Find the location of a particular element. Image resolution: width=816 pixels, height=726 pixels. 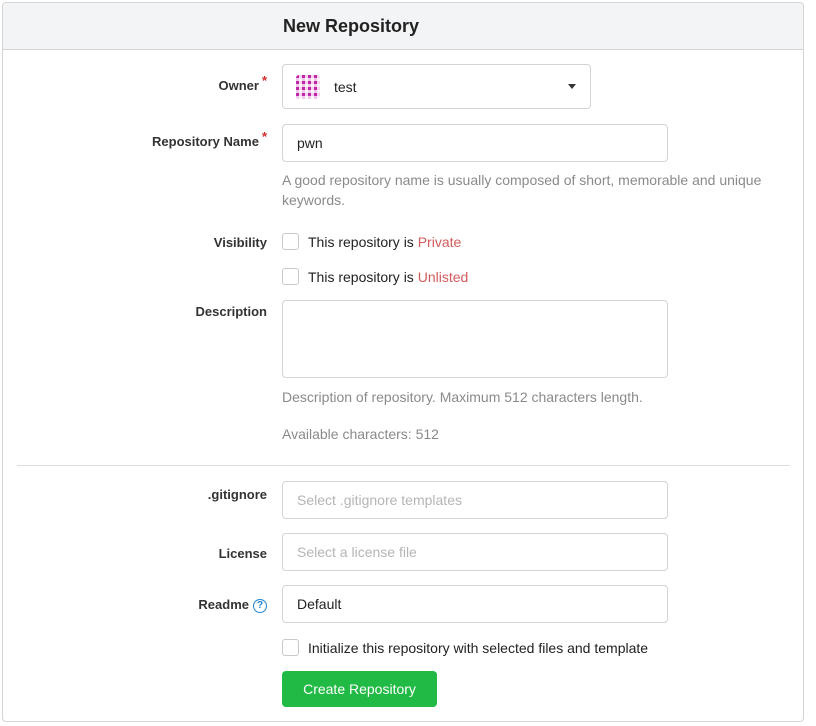

private-text: This repository is Private is located at coordinates (385, 241).